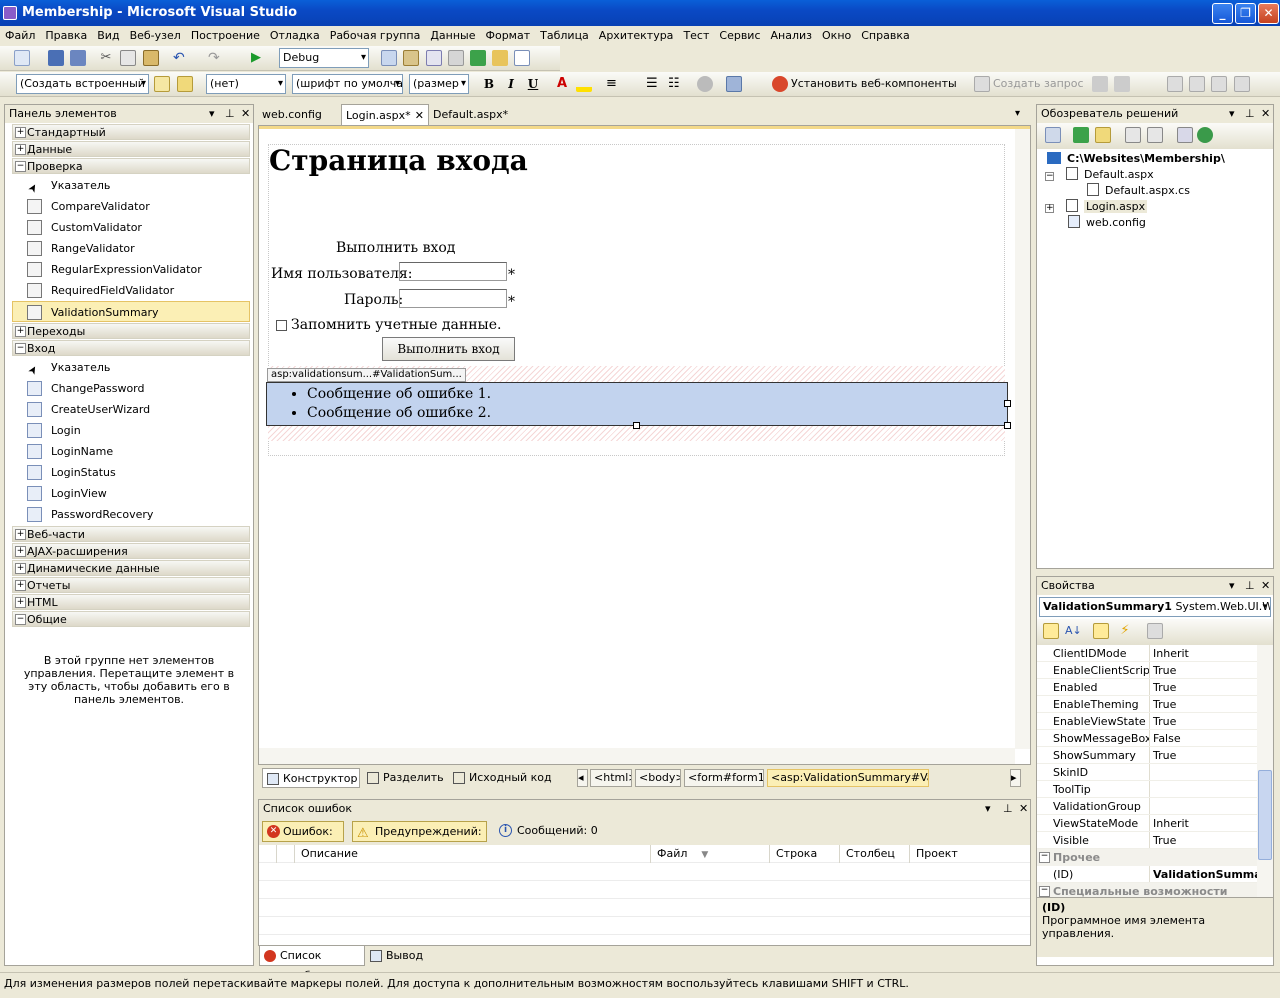  What do you see at coordinates (1007, 403) in the screenshot?
I see `resize-handle-right` at bounding box center [1007, 403].